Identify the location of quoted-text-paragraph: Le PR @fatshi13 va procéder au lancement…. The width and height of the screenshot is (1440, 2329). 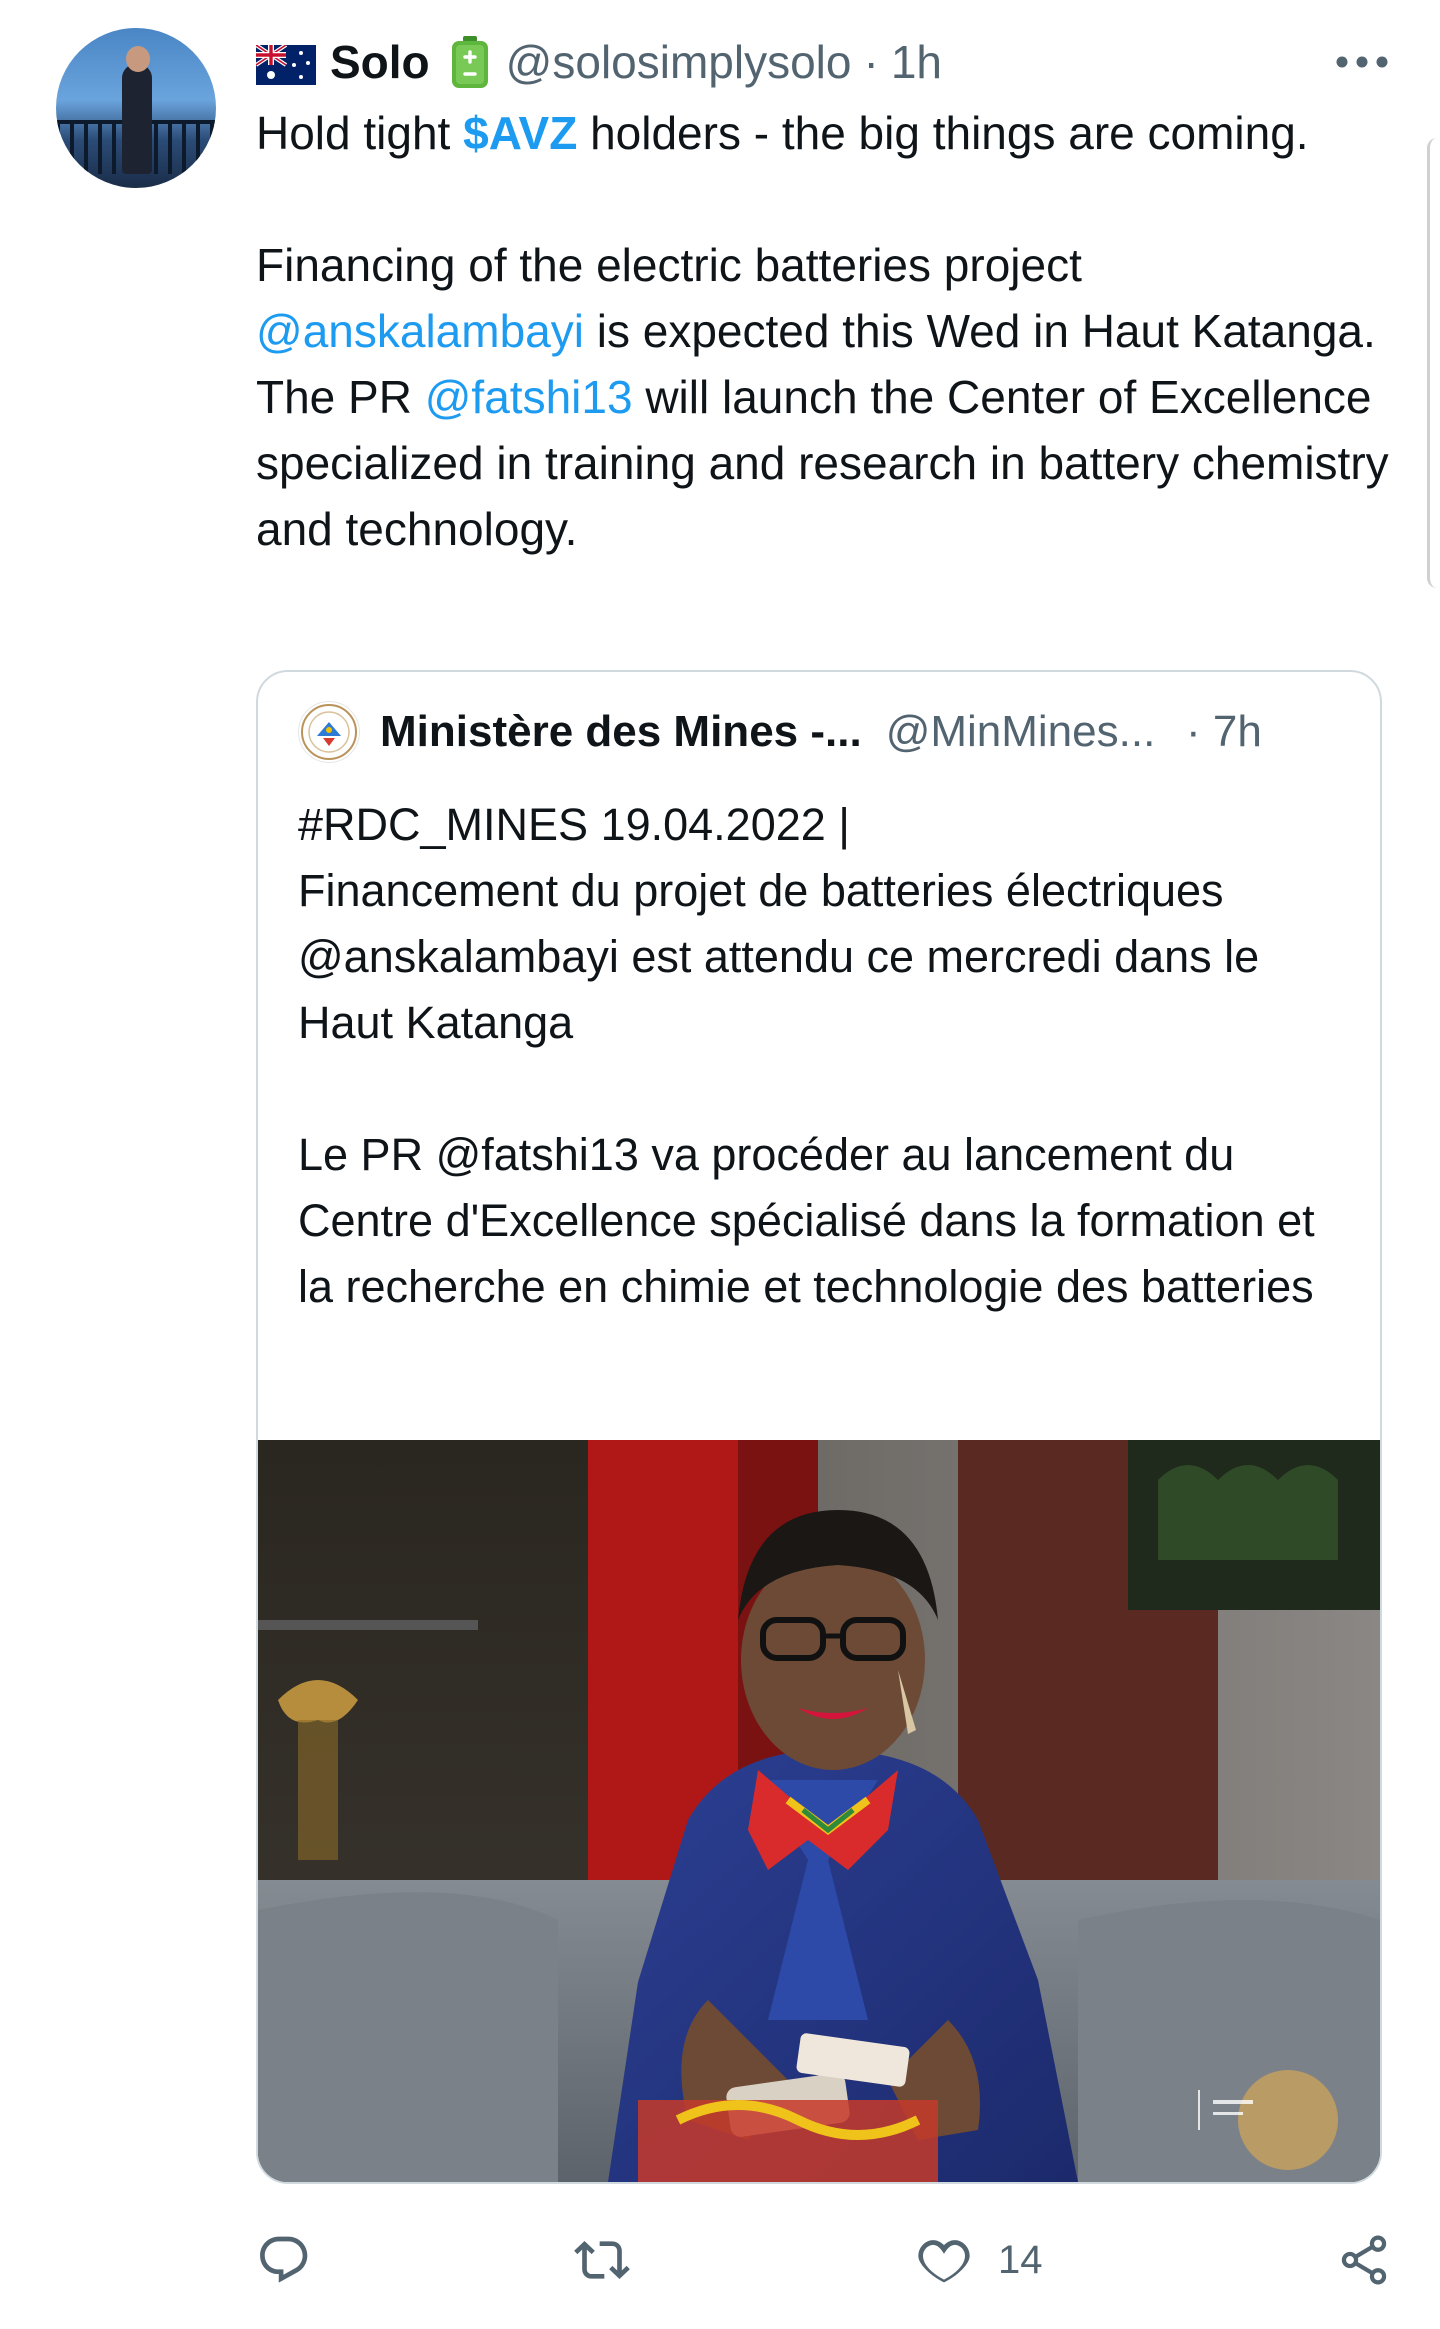
(806, 1220).